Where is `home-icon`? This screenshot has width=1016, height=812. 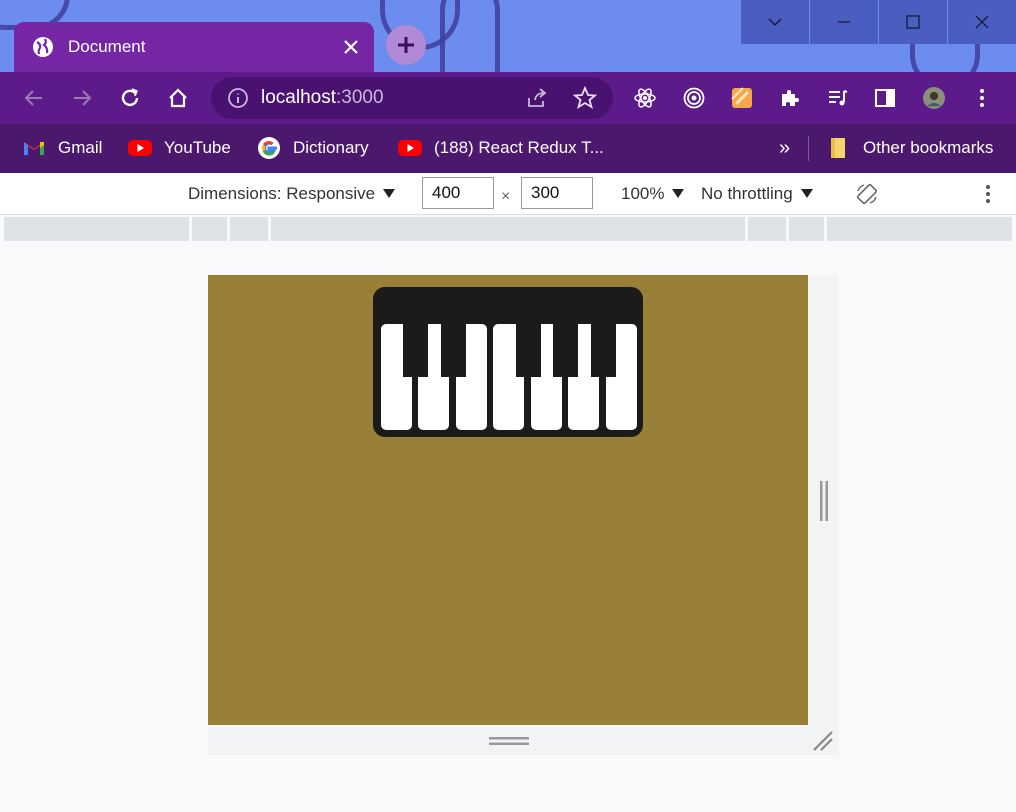 home-icon is located at coordinates (178, 98).